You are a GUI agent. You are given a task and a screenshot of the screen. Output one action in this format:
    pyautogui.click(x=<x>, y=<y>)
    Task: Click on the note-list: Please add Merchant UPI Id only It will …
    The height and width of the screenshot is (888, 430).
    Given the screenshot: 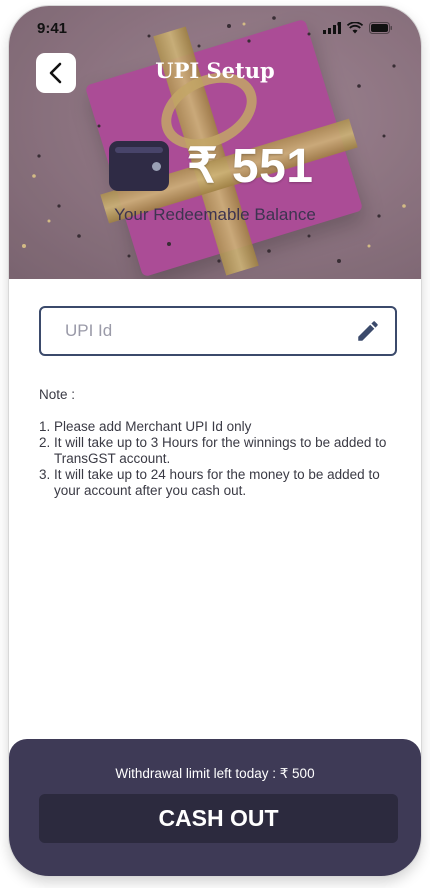 What is the action you would take?
    pyautogui.click(x=219, y=459)
    